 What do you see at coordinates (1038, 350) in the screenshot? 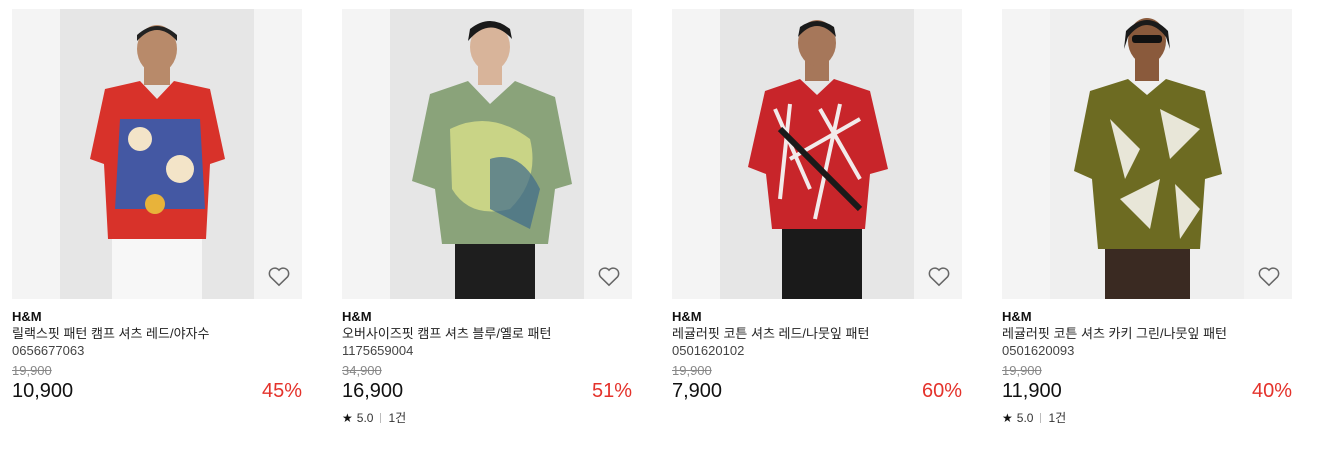
I see `product-code: 0501620093` at bounding box center [1038, 350].